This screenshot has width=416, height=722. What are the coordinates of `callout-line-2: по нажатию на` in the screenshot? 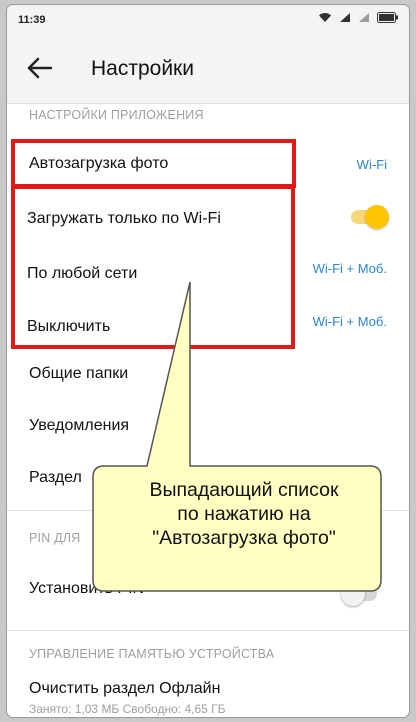 It's located at (244, 514).